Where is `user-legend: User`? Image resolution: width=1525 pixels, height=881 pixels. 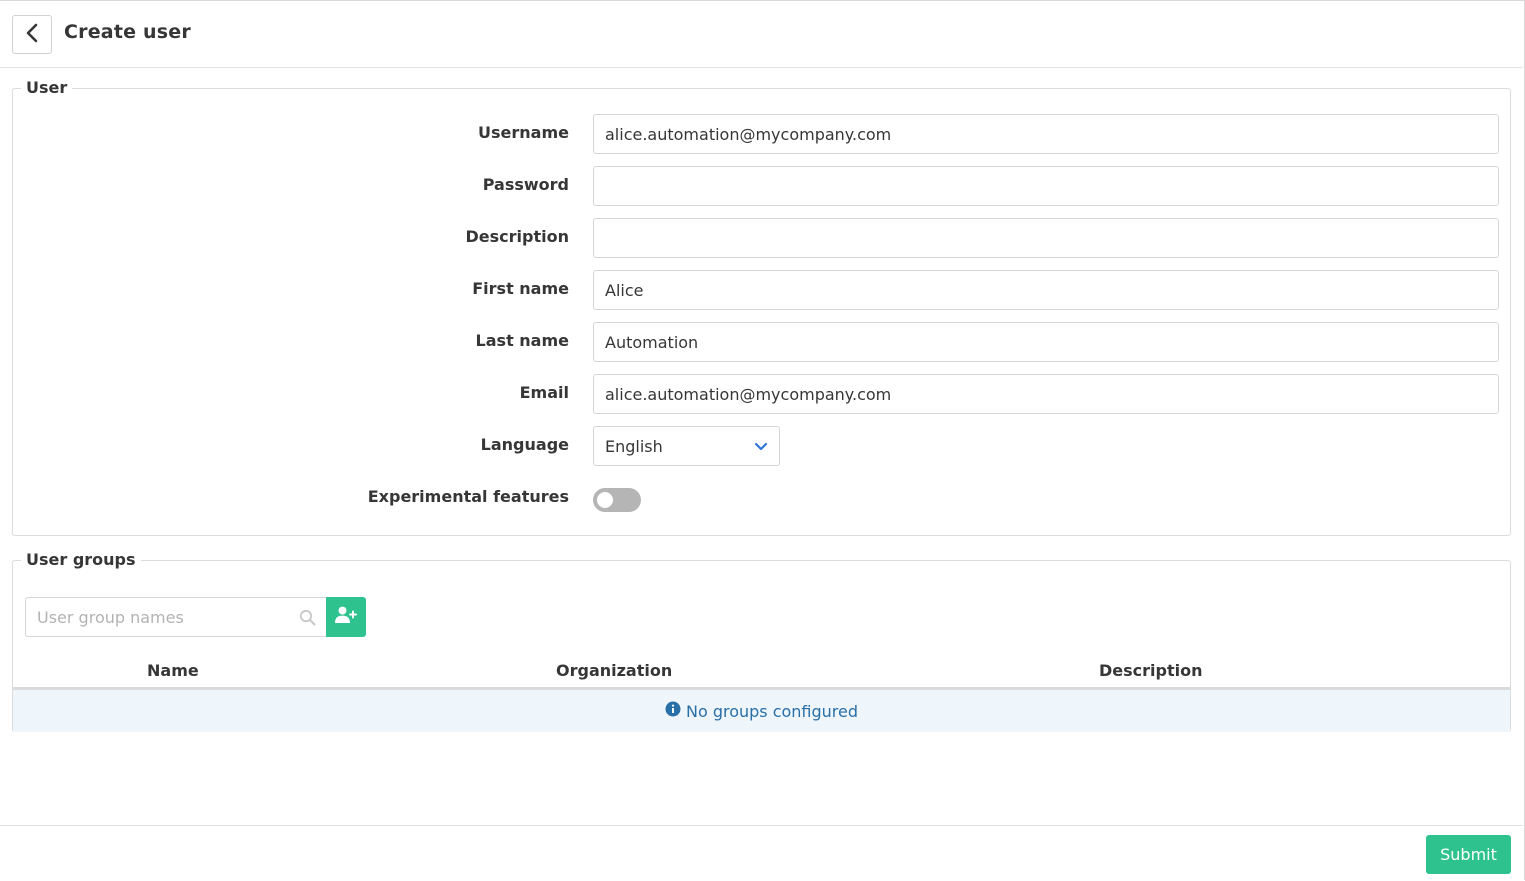 user-legend: User is located at coordinates (47, 87).